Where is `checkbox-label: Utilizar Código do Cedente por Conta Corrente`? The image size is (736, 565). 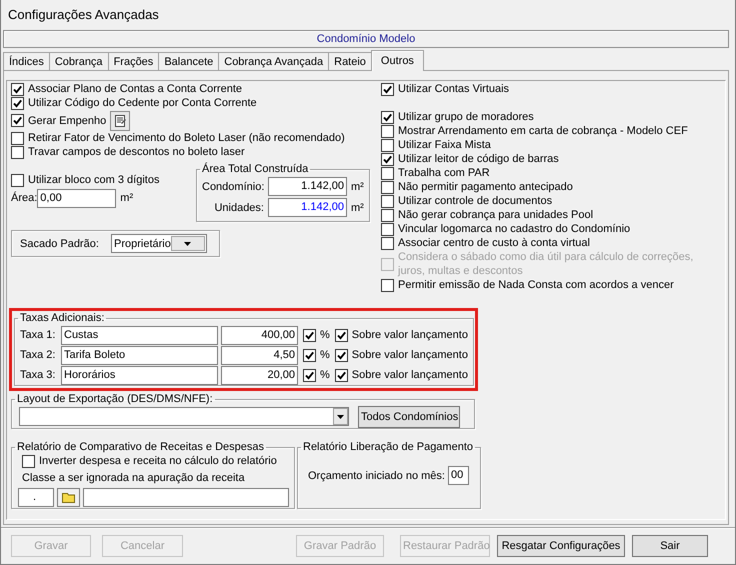
checkbox-label: Utilizar Código do Cedente por Conta Corrente is located at coordinates (142, 103).